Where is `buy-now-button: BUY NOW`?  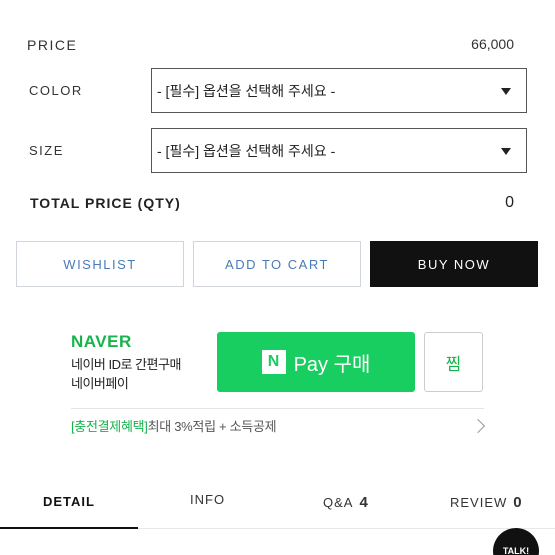 buy-now-button: BUY NOW is located at coordinates (454, 264).